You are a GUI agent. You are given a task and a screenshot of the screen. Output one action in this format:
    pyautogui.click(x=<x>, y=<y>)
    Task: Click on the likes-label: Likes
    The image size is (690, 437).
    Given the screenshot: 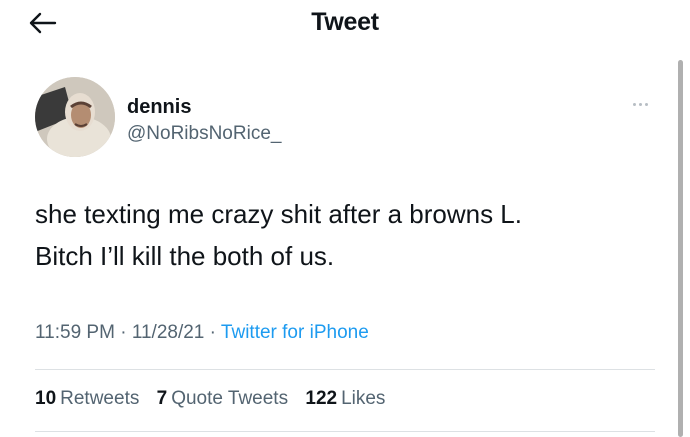 What is the action you would take?
    pyautogui.click(x=363, y=398)
    